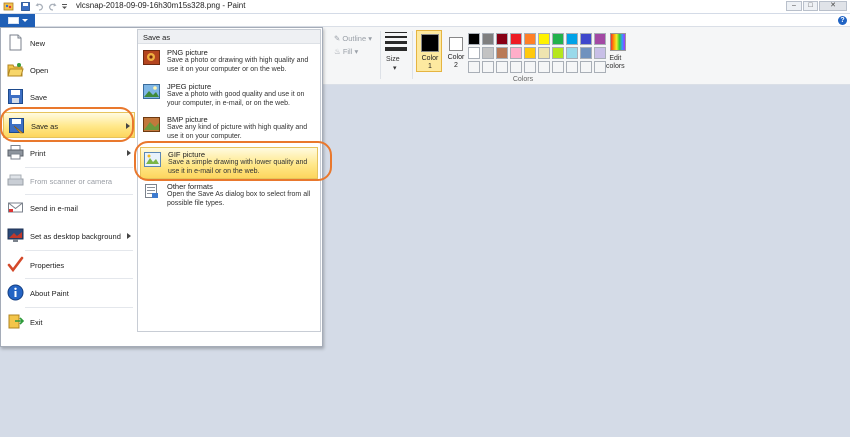 This screenshot has height=437, width=850. I want to click on menu-item-print: Print, so click(69, 153).